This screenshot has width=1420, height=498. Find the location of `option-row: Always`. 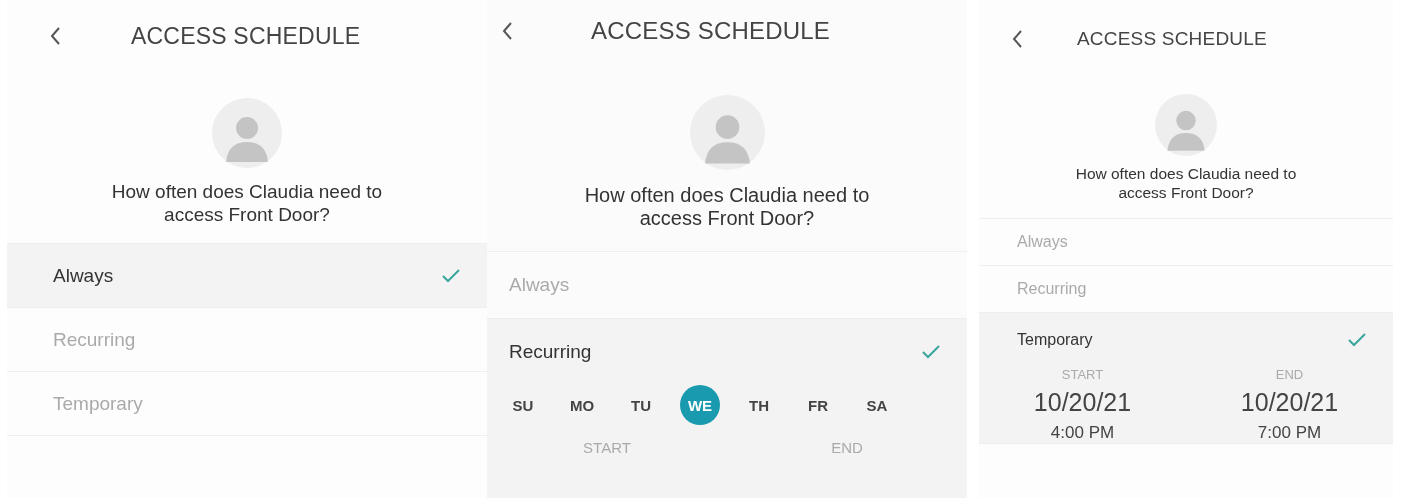

option-row: Always is located at coordinates (247, 276).